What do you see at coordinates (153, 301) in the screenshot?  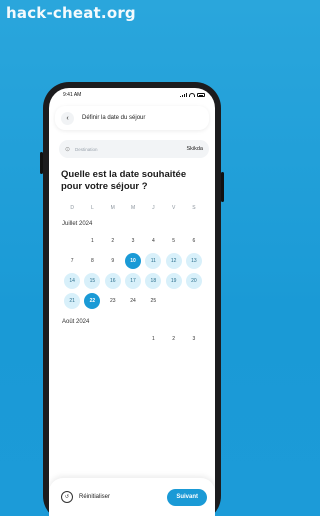 I see `calendar-day: 25` at bounding box center [153, 301].